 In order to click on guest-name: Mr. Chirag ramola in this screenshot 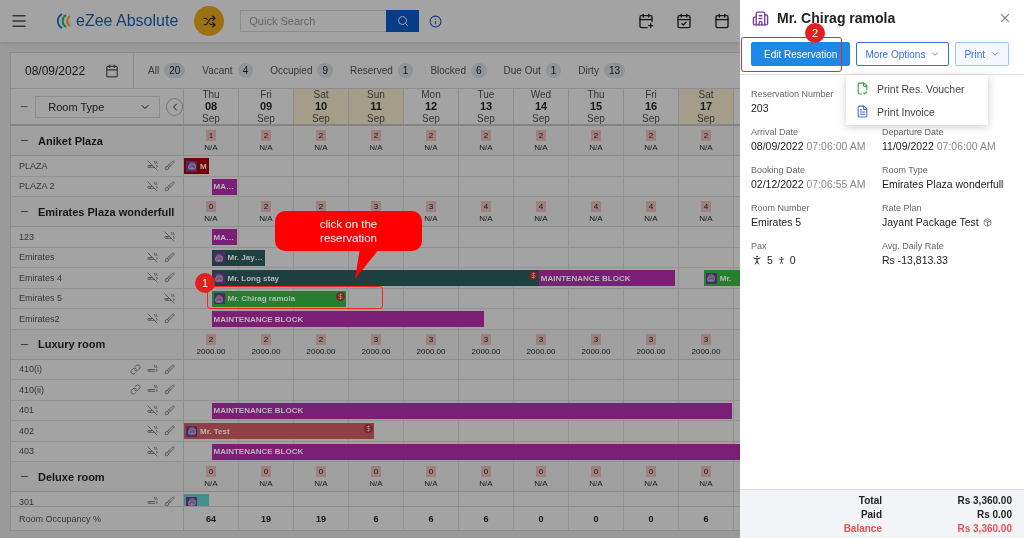, I will do `click(837, 18)`.